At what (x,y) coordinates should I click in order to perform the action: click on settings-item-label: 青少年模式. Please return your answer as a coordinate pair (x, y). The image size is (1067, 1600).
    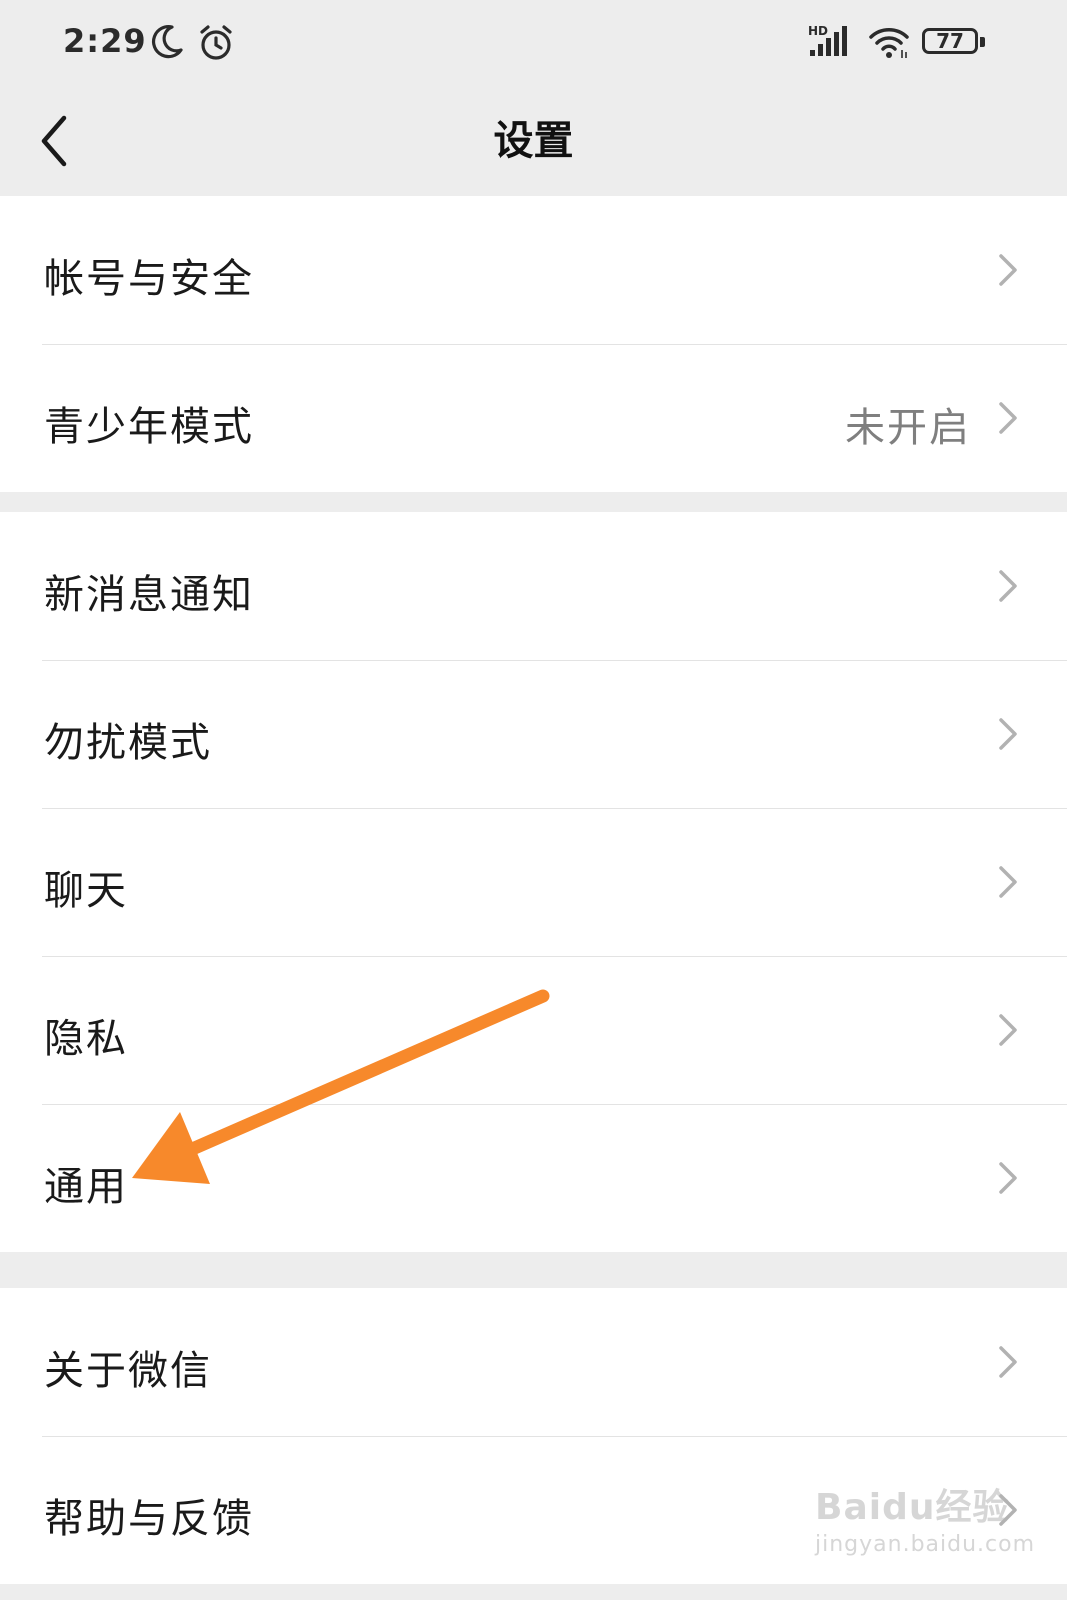
    Looking at the image, I should click on (149, 427).